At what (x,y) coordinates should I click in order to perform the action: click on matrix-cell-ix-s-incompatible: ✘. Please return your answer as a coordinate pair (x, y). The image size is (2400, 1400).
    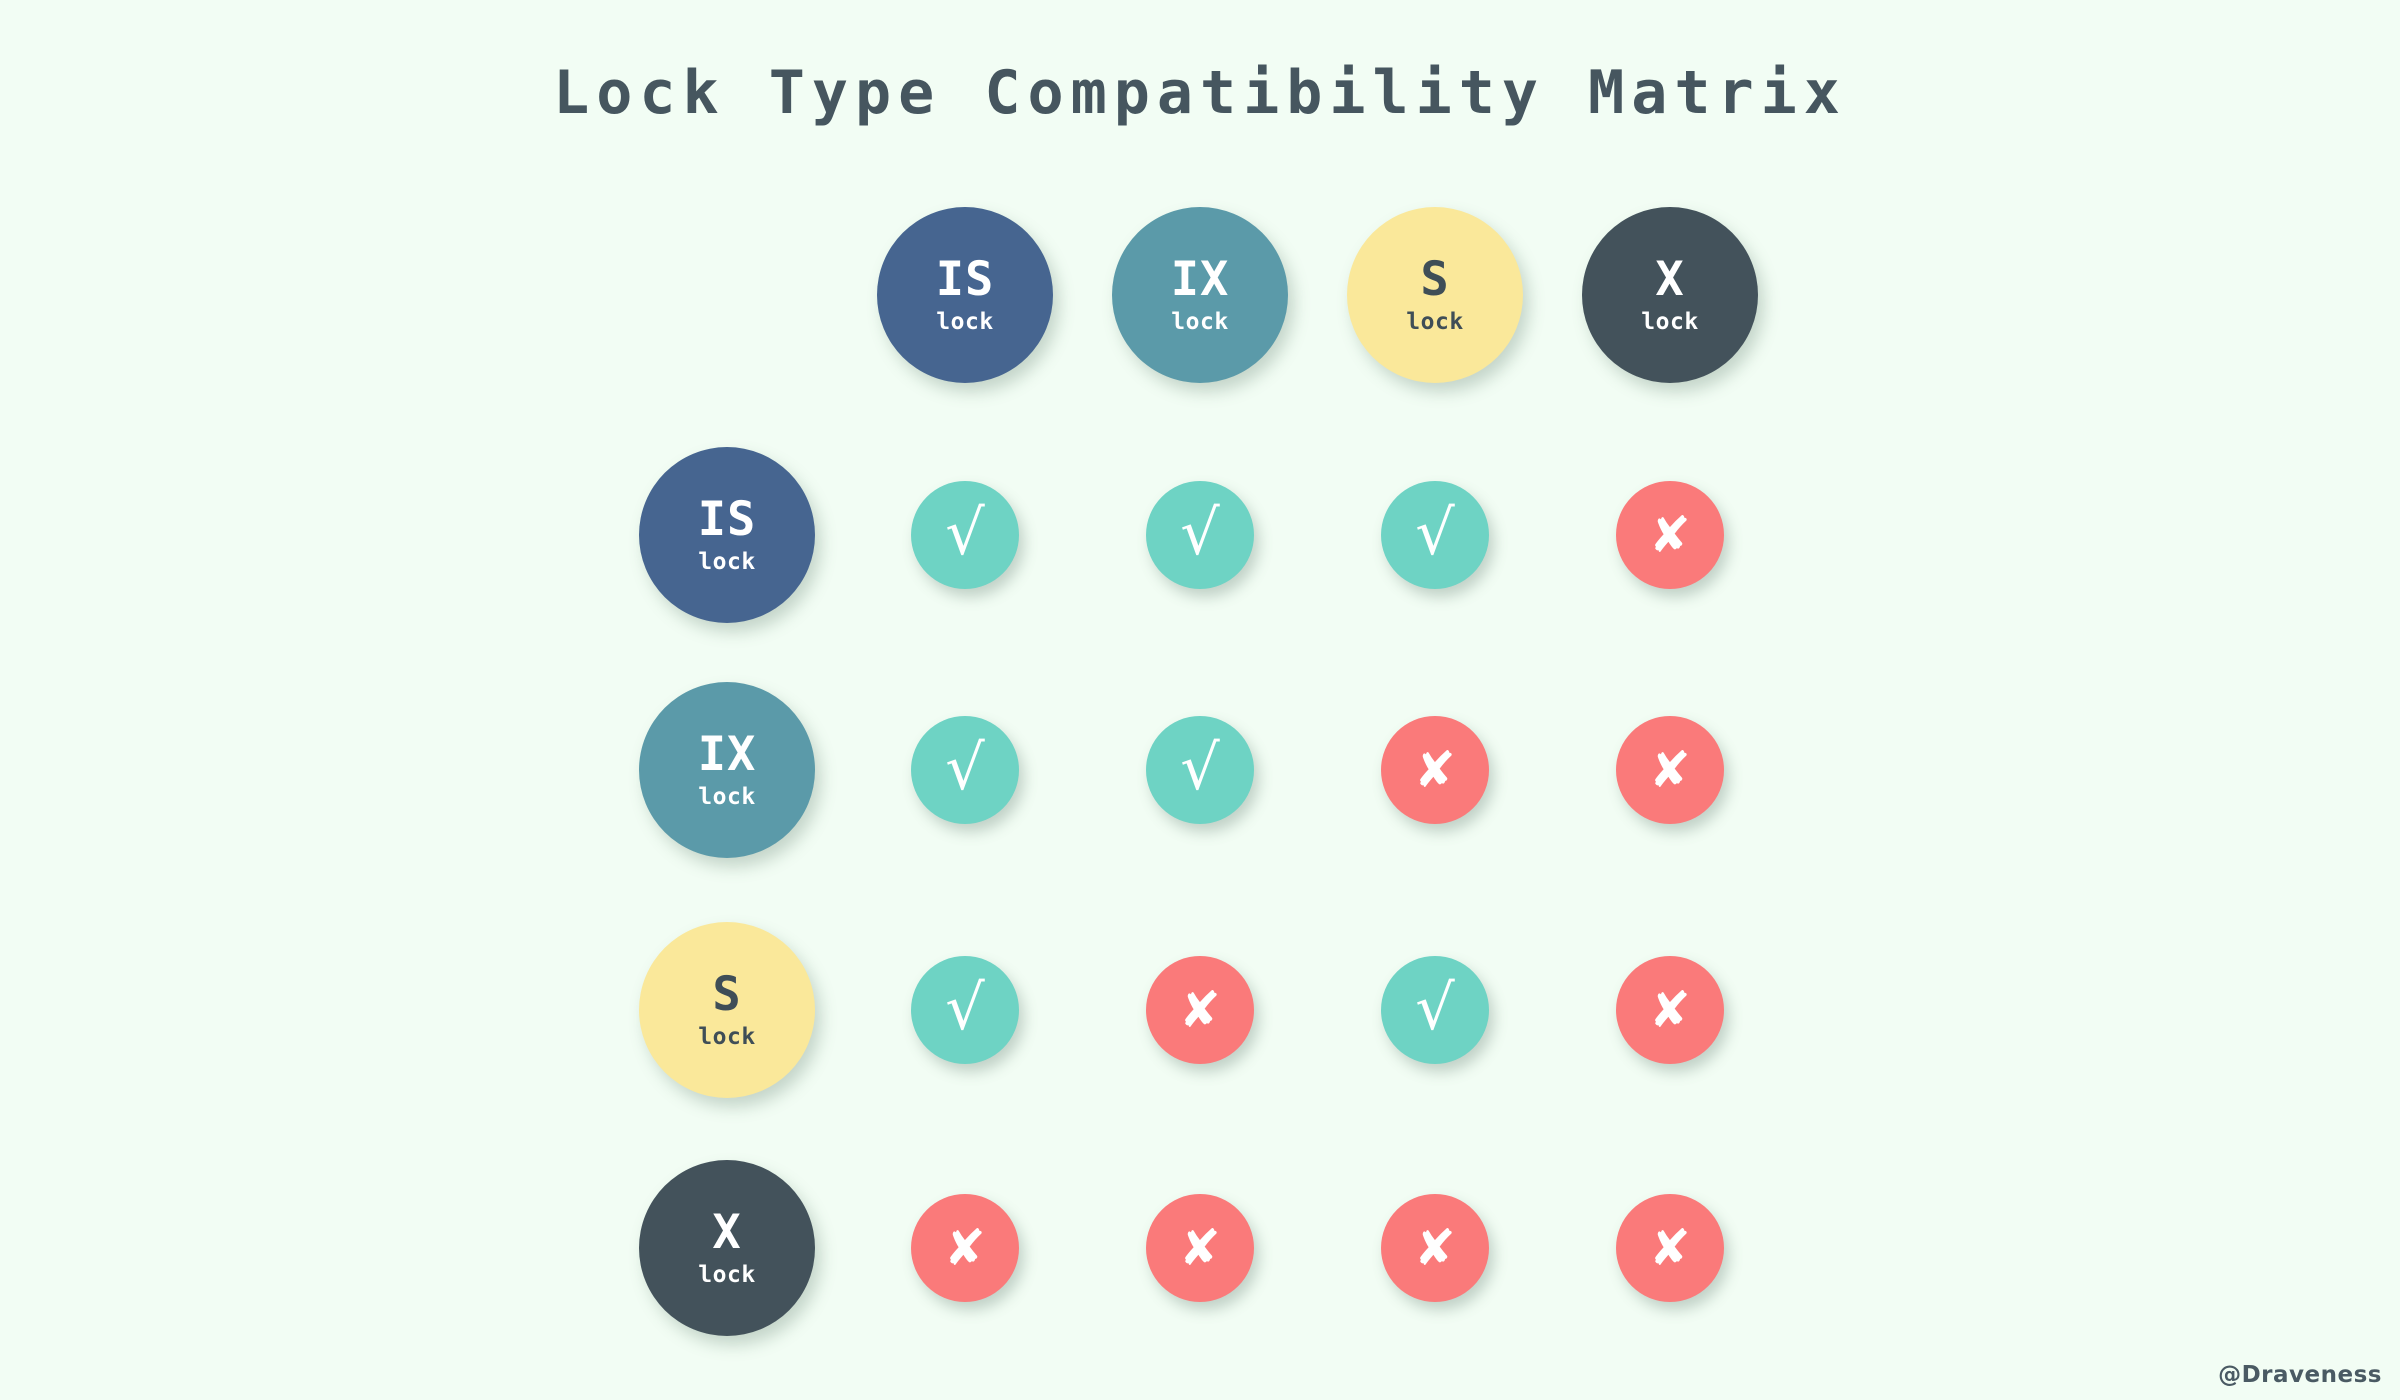
    Looking at the image, I should click on (1435, 770).